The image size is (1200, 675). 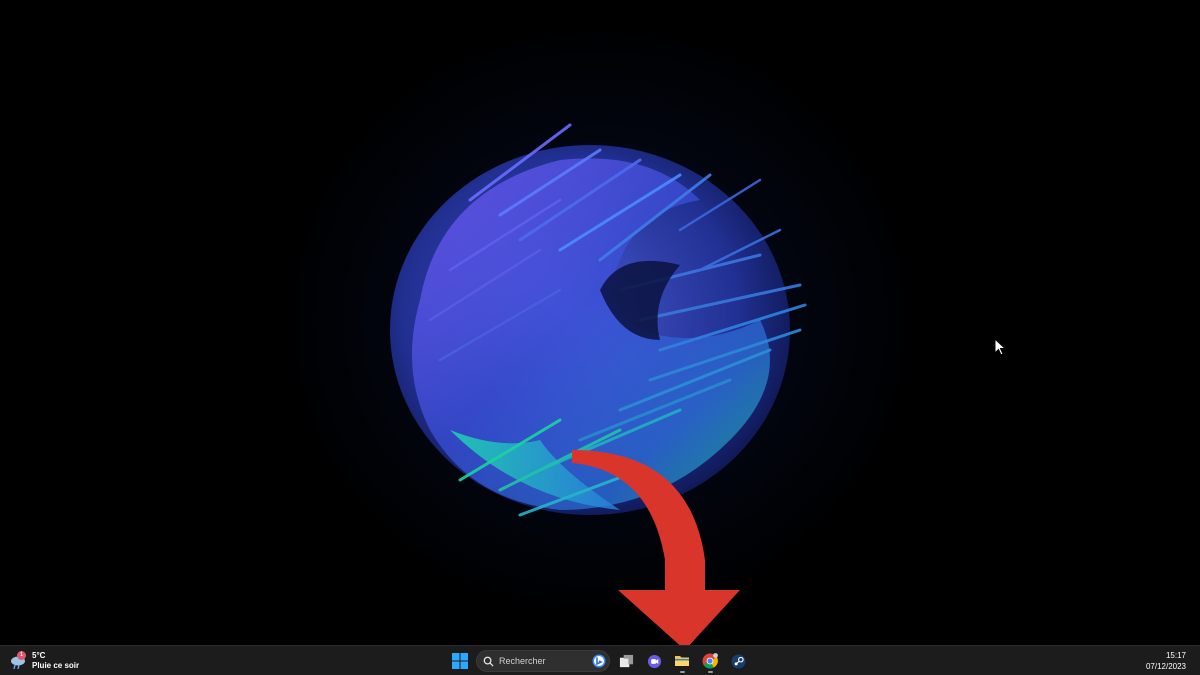 I want to click on search-icon, so click(x=488, y=661).